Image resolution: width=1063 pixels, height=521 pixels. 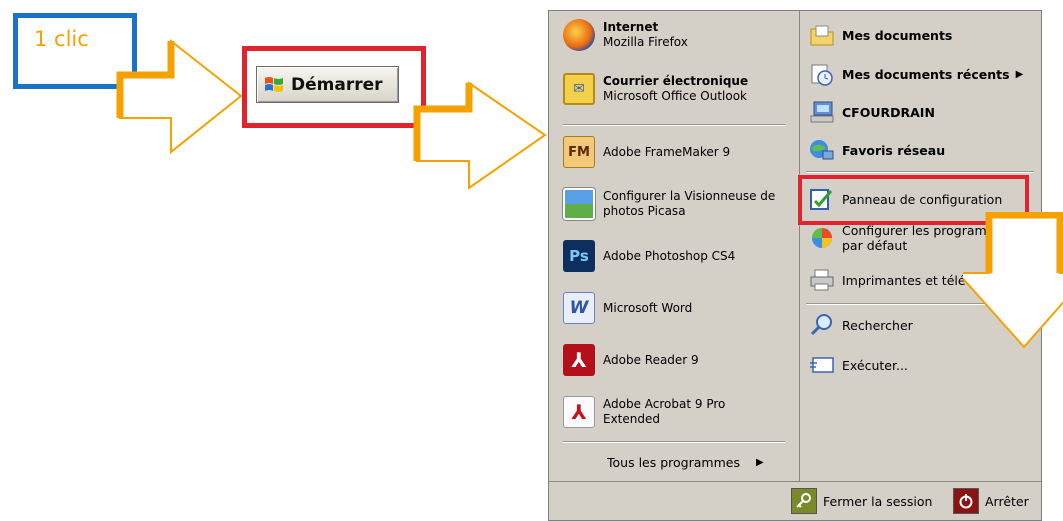 I want to click on shutdown-button: Arrêter, so click(x=991, y=501).